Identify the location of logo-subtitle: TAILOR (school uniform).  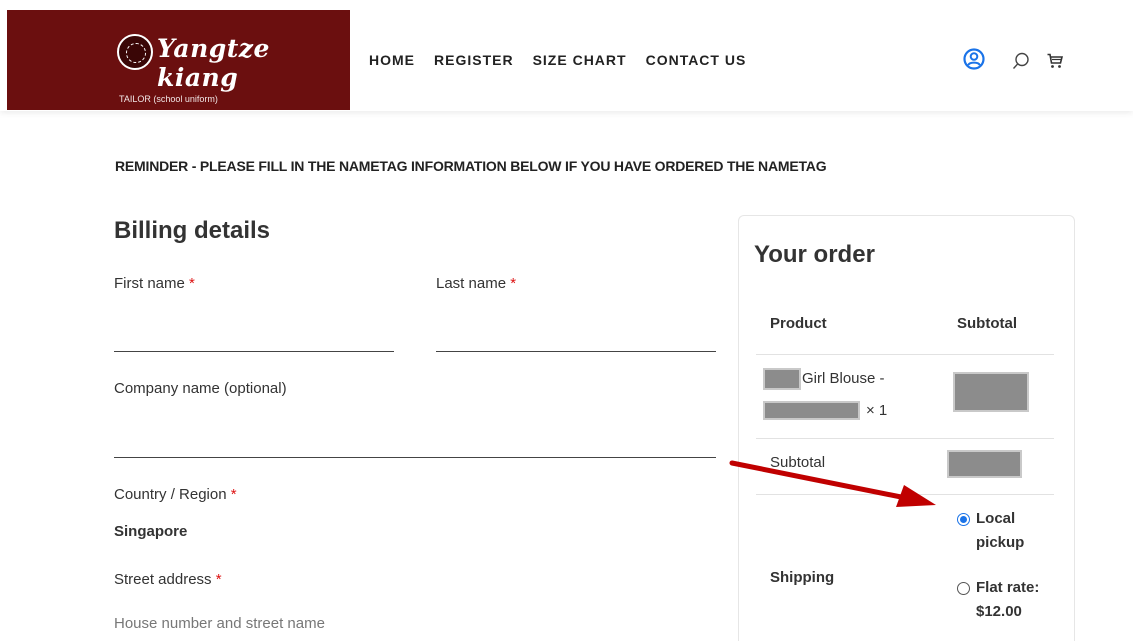
(168, 99).